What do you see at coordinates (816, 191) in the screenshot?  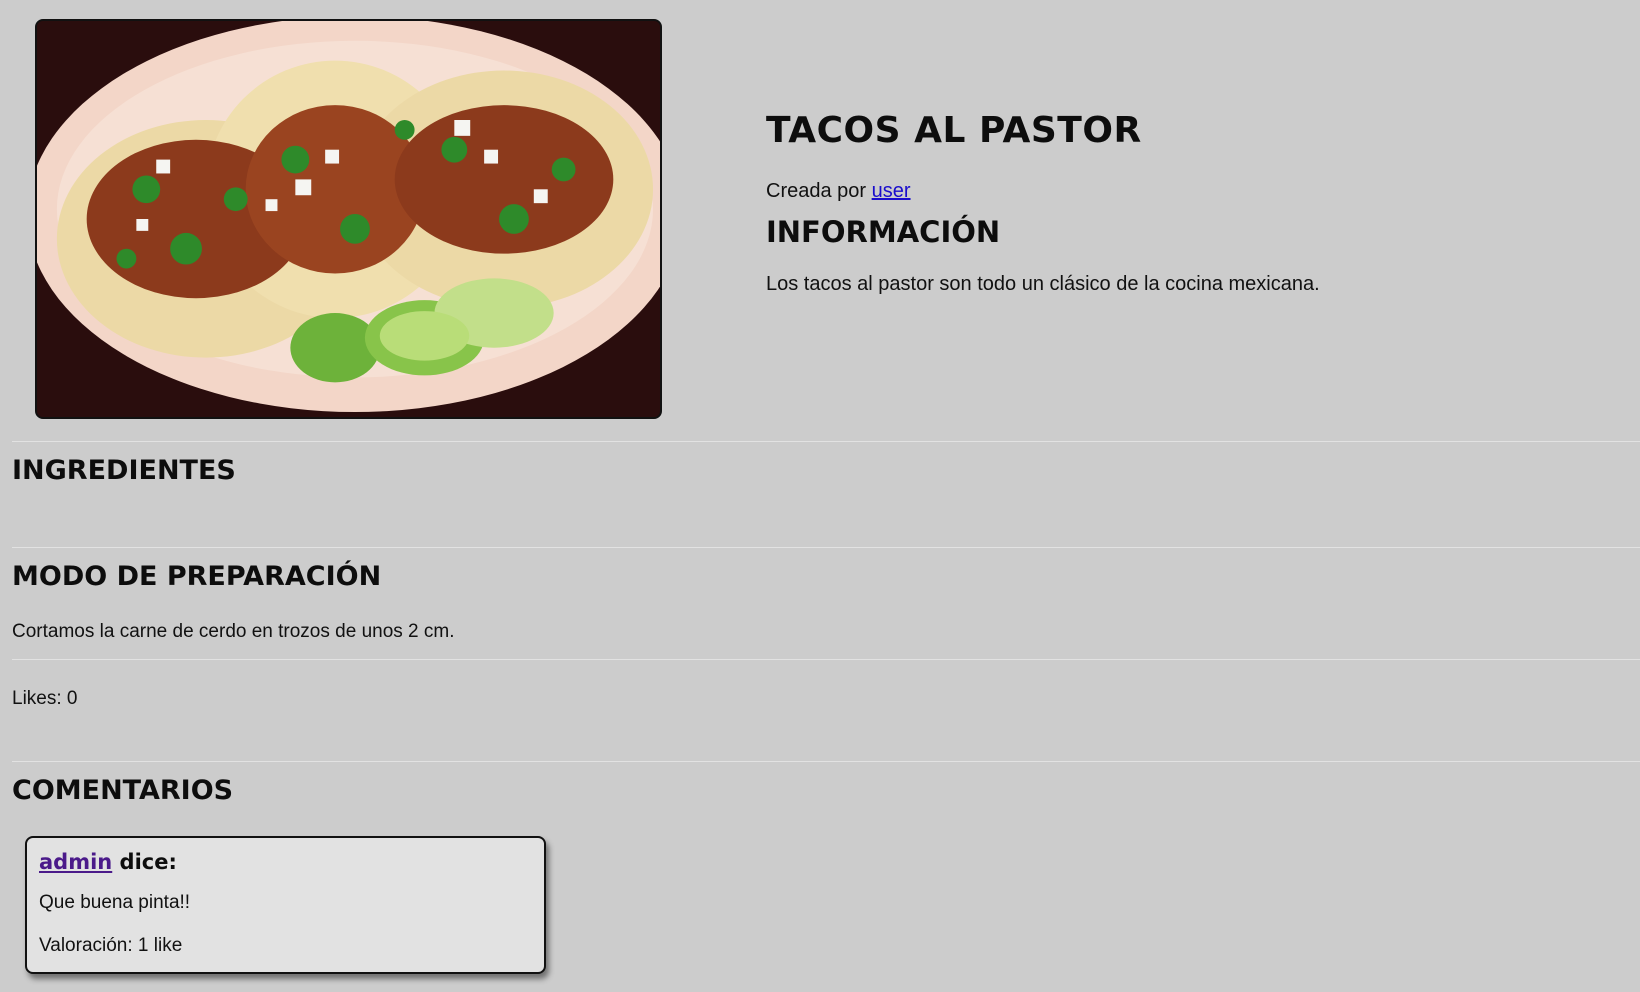 I see `created-by-label: Creada por` at bounding box center [816, 191].